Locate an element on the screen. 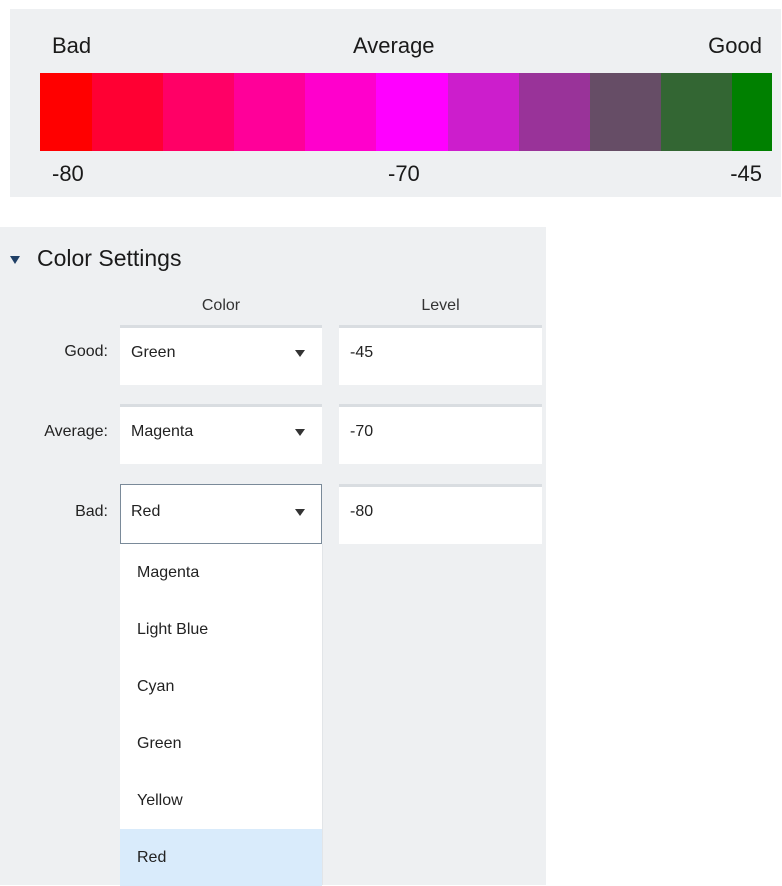 The height and width of the screenshot is (886, 782). dropdown-option-cyan: Cyan is located at coordinates (221, 686).